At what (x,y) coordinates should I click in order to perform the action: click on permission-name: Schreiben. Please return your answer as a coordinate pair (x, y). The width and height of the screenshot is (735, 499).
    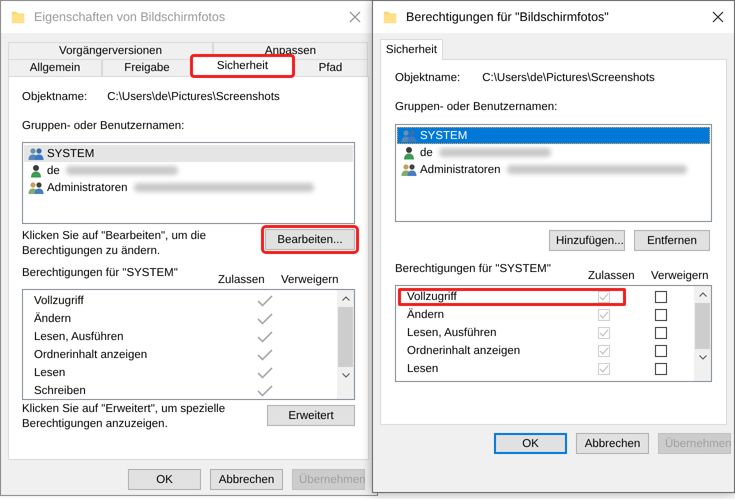
    Looking at the image, I should click on (60, 391).